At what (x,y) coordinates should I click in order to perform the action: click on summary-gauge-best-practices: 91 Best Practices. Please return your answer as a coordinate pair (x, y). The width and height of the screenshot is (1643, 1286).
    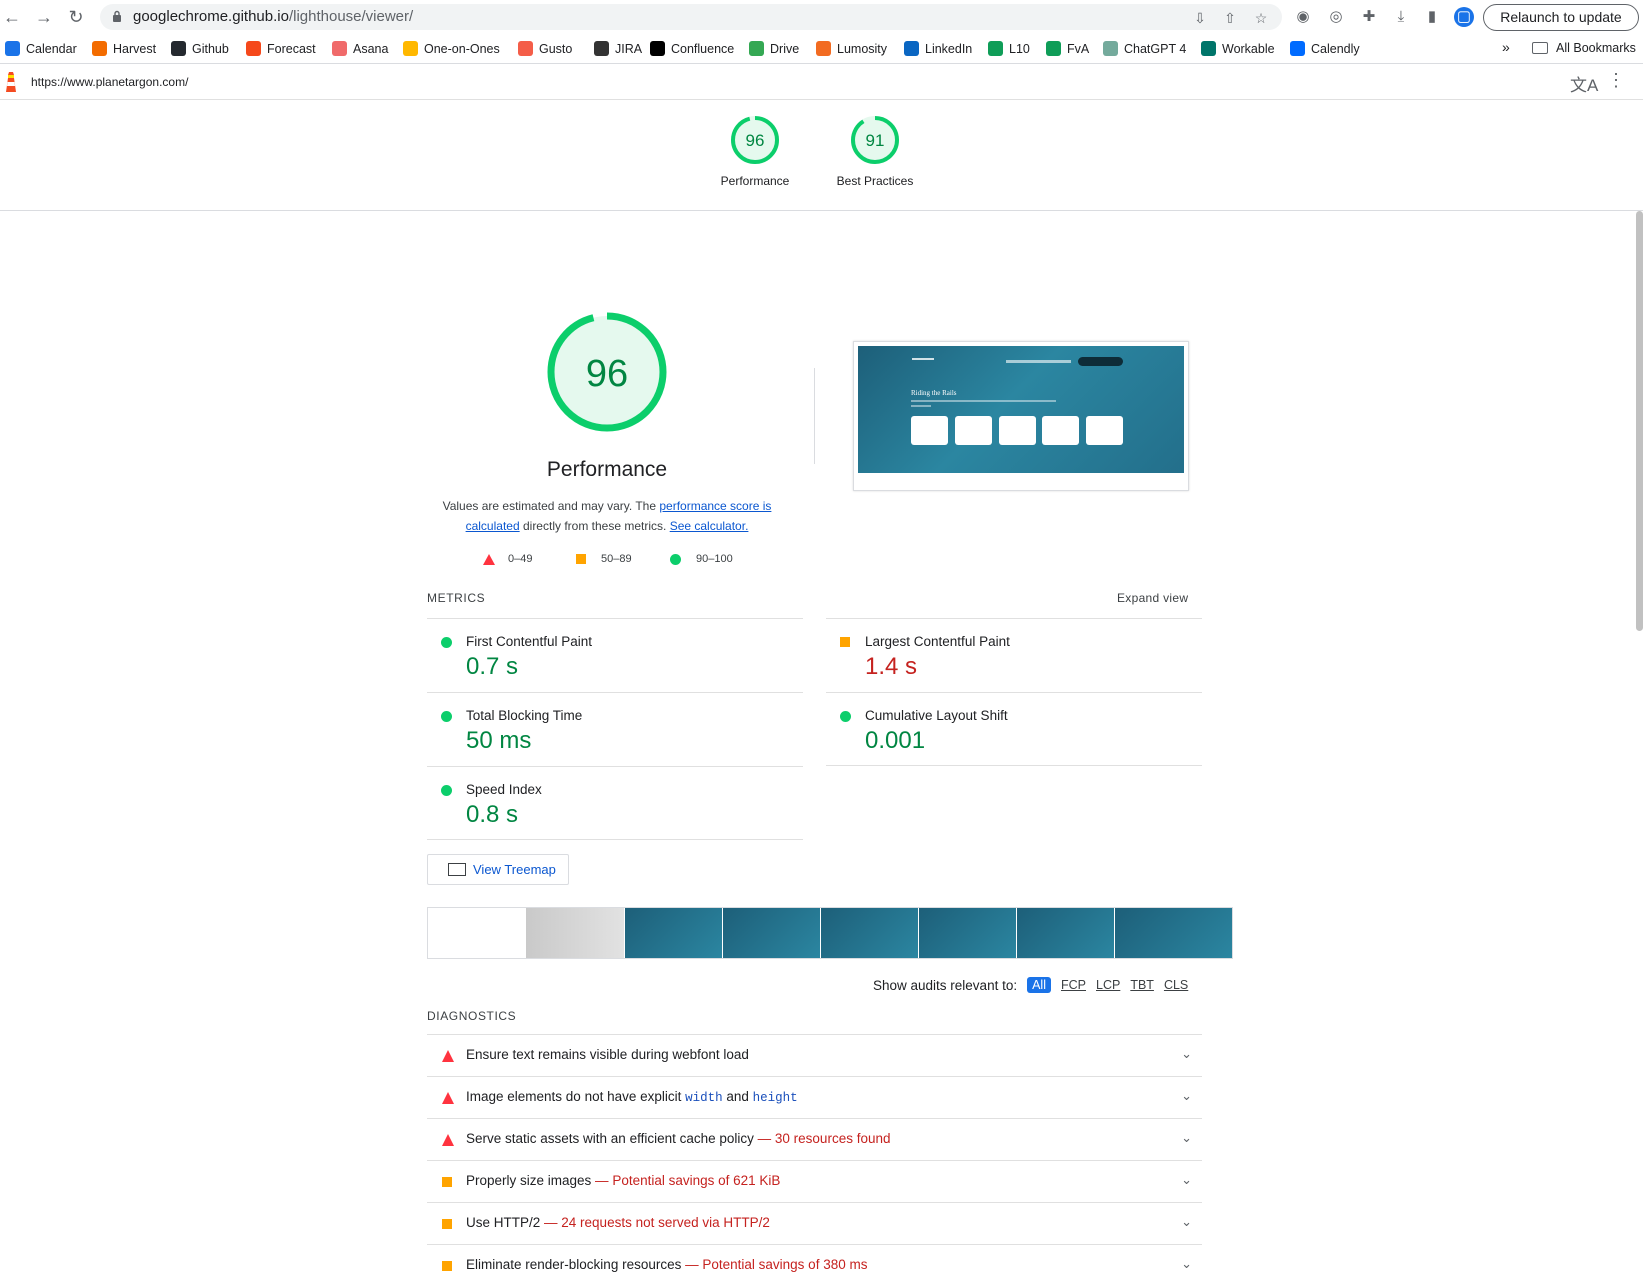
    Looking at the image, I should click on (875, 151).